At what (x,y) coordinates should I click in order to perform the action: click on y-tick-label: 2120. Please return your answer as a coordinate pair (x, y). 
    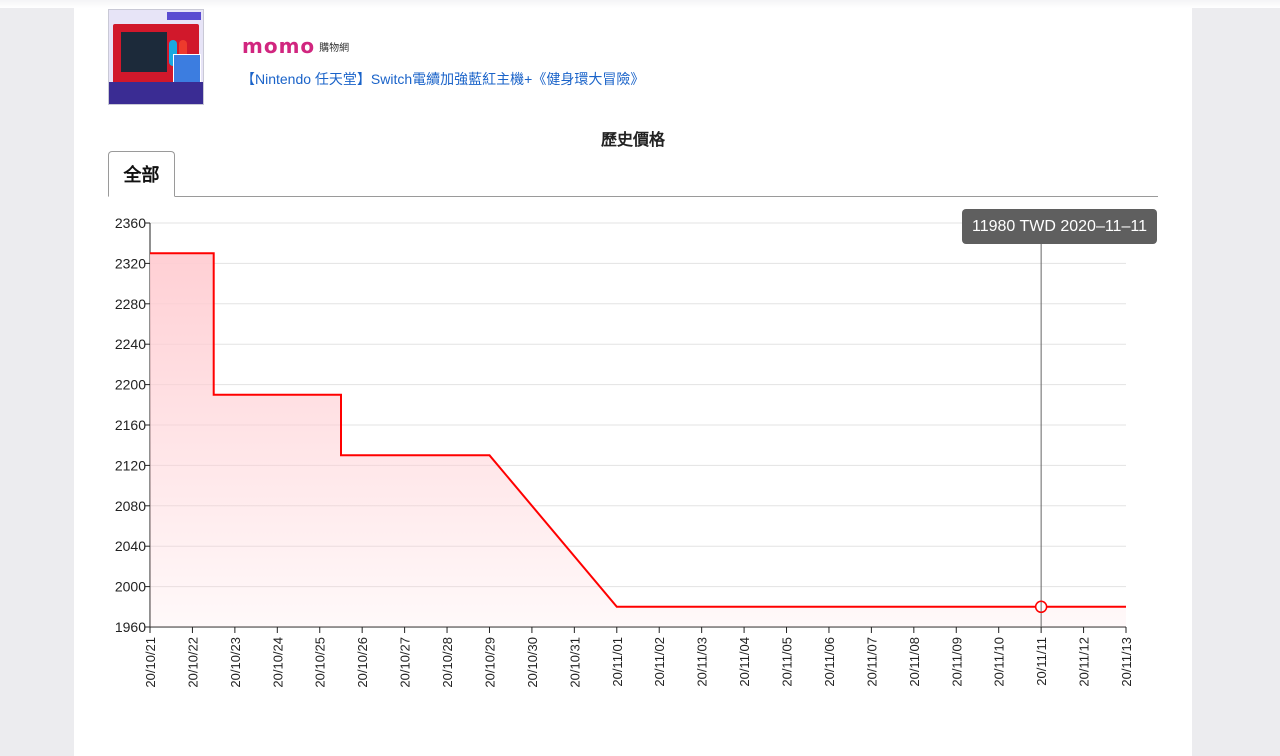
    Looking at the image, I should click on (130, 465).